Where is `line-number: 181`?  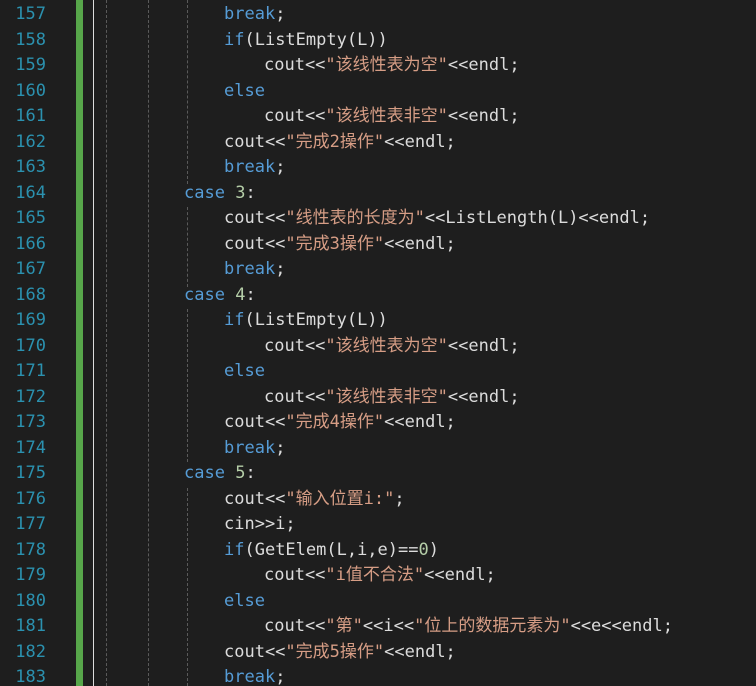
line-number: 181 is located at coordinates (30, 626).